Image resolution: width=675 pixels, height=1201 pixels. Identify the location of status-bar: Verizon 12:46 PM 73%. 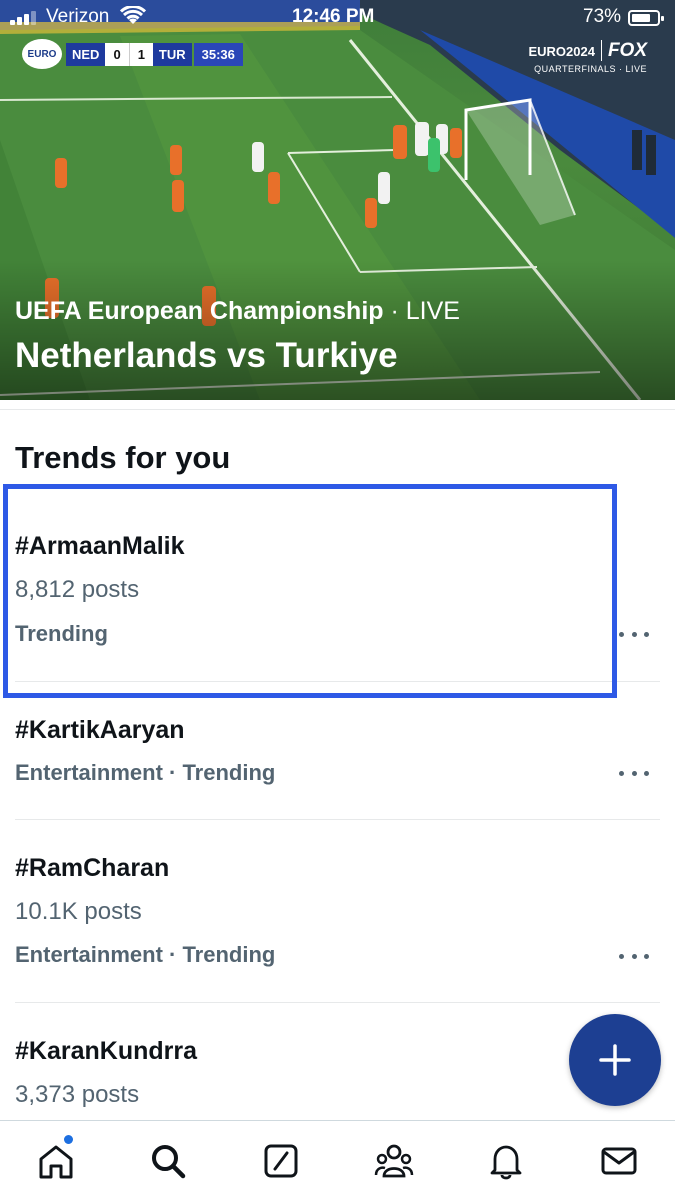
(337, 17).